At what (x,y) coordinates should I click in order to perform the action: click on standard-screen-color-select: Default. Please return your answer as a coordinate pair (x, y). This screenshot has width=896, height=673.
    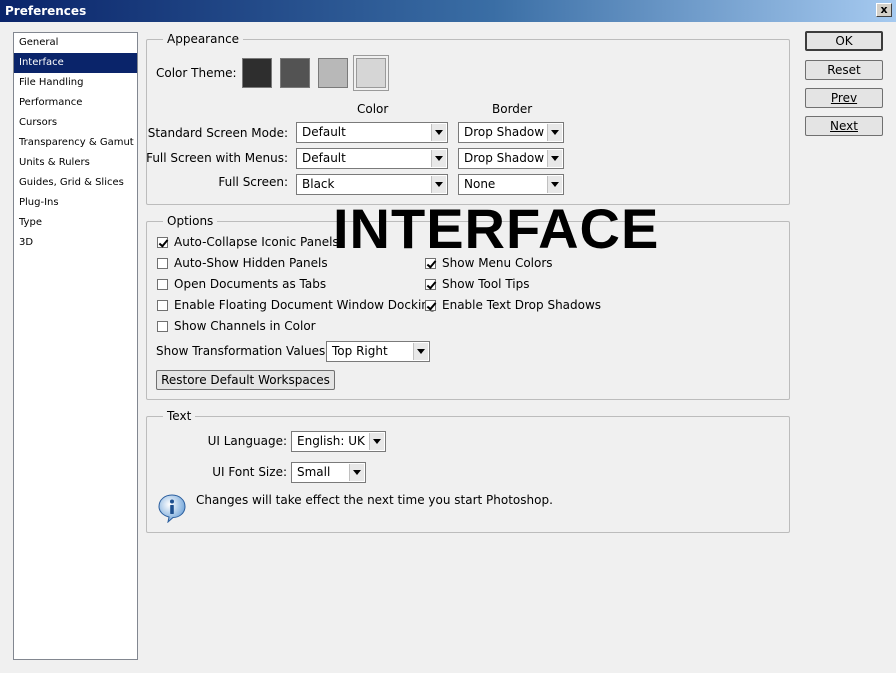
    Looking at the image, I should click on (372, 132).